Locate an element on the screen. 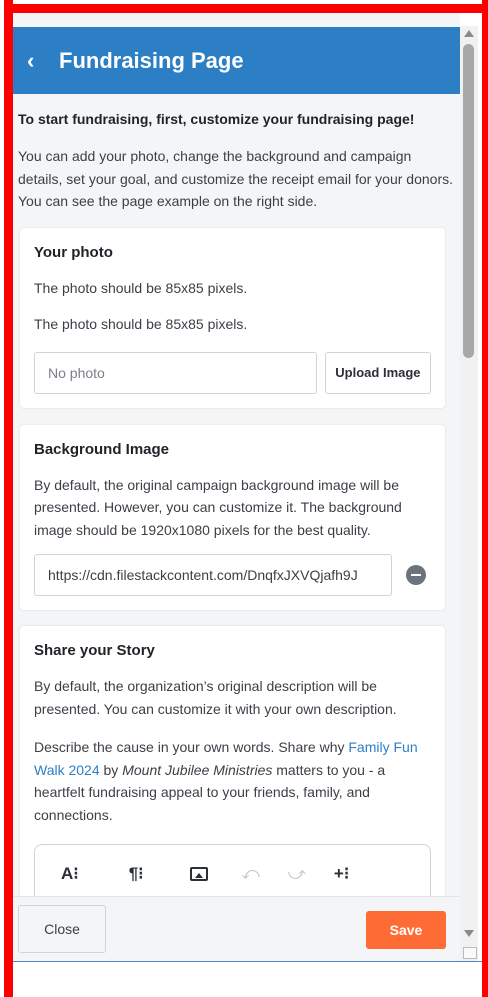 This screenshot has height=997, width=488. photo-size-text: The photo should be 85x85 pixels. is located at coordinates (141, 287).